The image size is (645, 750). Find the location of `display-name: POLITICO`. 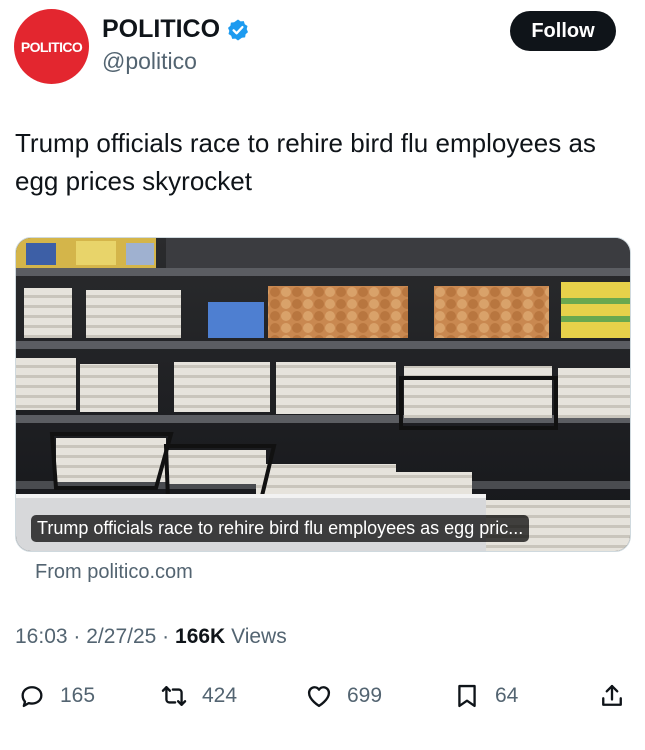

display-name: POLITICO is located at coordinates (161, 29).